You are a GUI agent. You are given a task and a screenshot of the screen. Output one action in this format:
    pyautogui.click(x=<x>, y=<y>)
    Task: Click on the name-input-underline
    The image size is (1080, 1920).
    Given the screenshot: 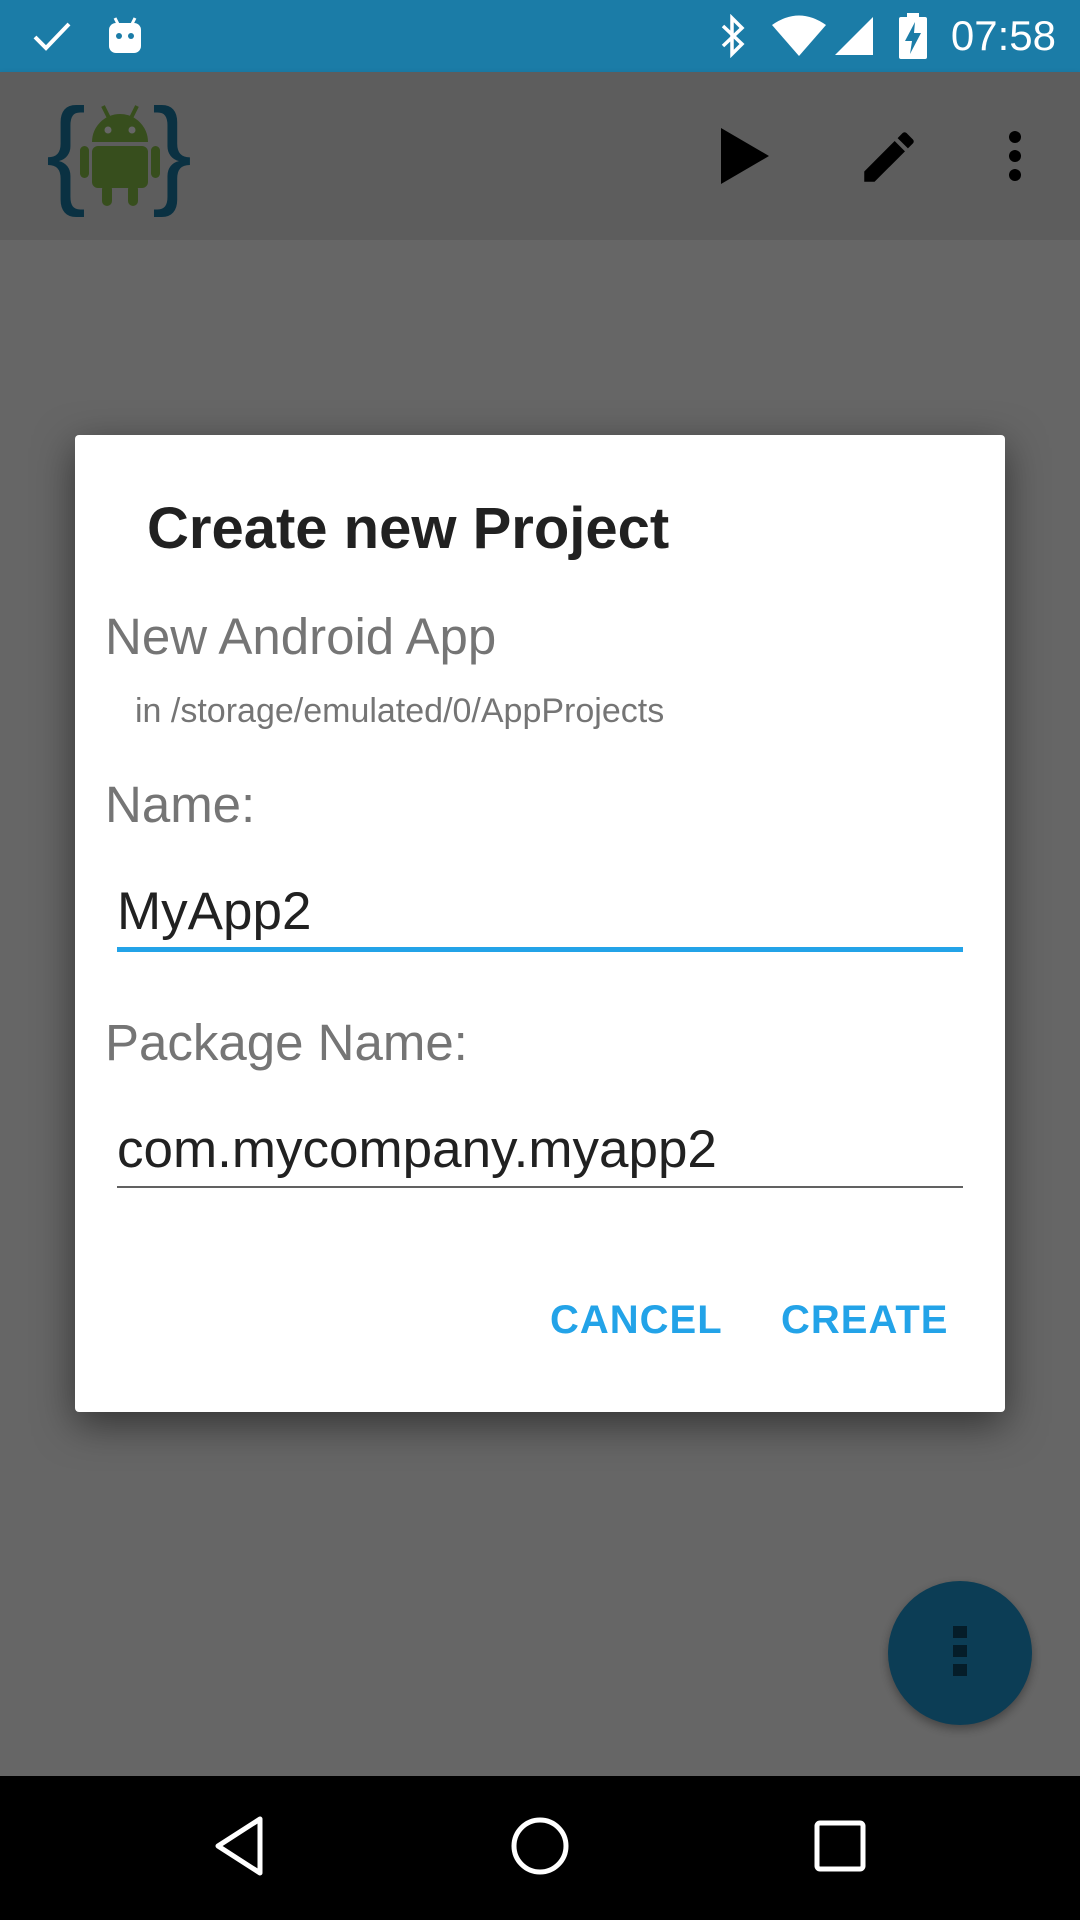 What is the action you would take?
    pyautogui.click(x=540, y=949)
    